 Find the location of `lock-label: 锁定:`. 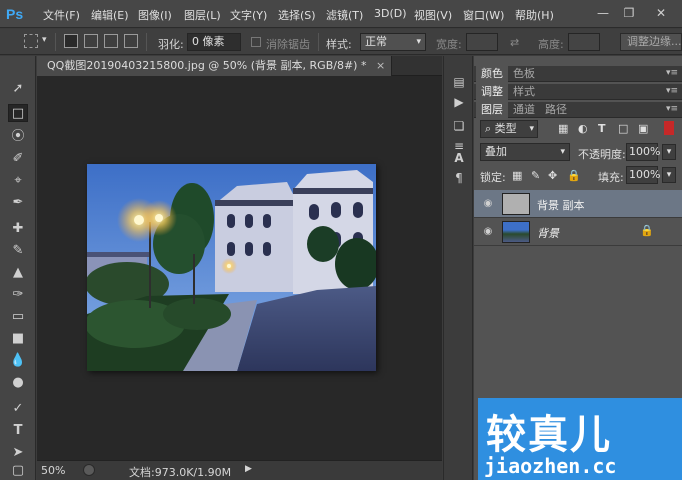

lock-label: 锁定: is located at coordinates (493, 177).